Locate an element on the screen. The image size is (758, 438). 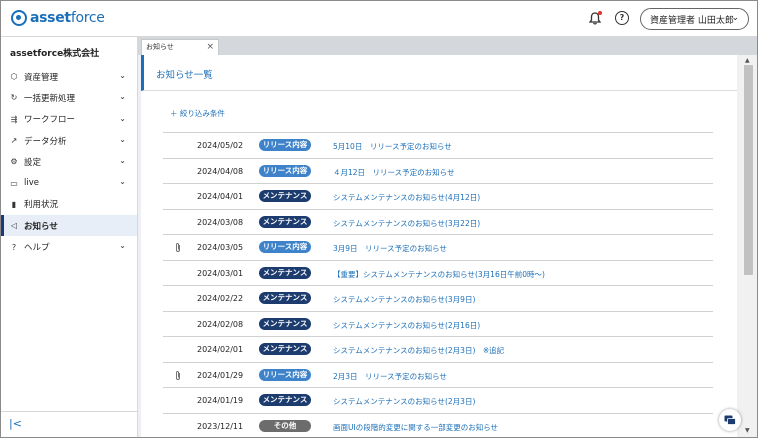
sidebar-item-4: ⚙ 設定 ⌄ is located at coordinates (69, 161).